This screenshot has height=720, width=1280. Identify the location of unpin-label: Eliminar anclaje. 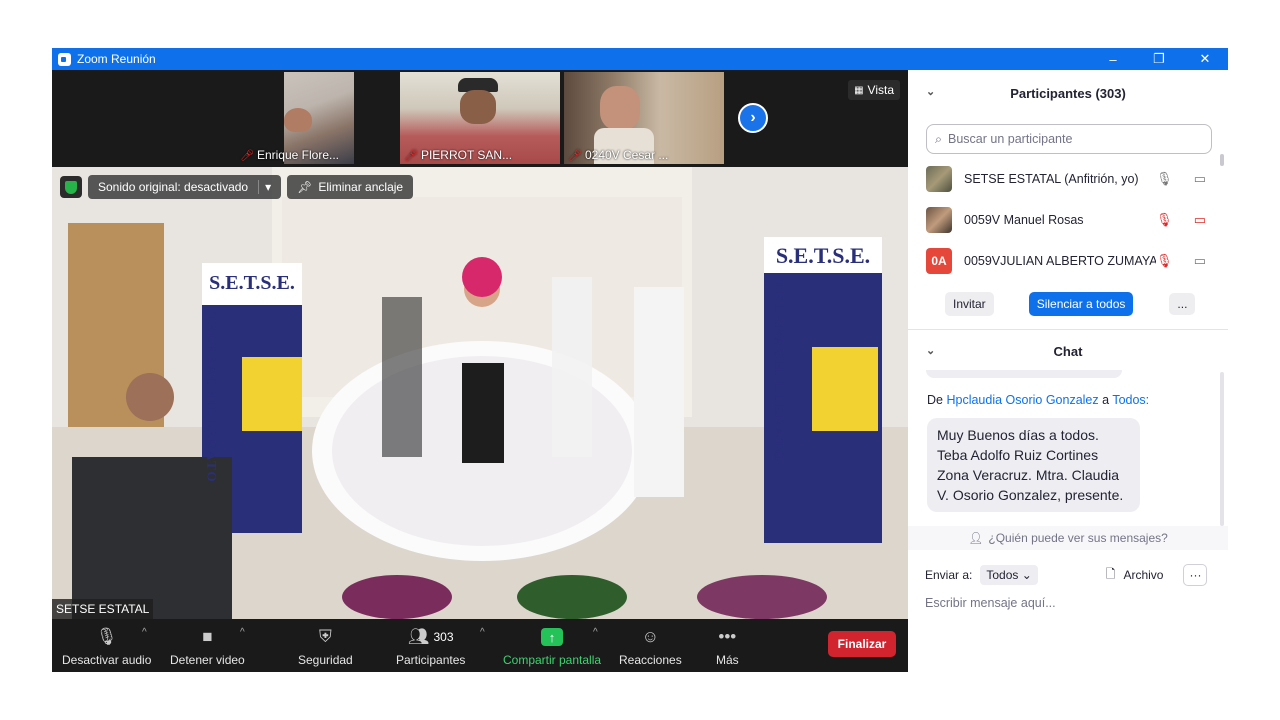
(361, 187).